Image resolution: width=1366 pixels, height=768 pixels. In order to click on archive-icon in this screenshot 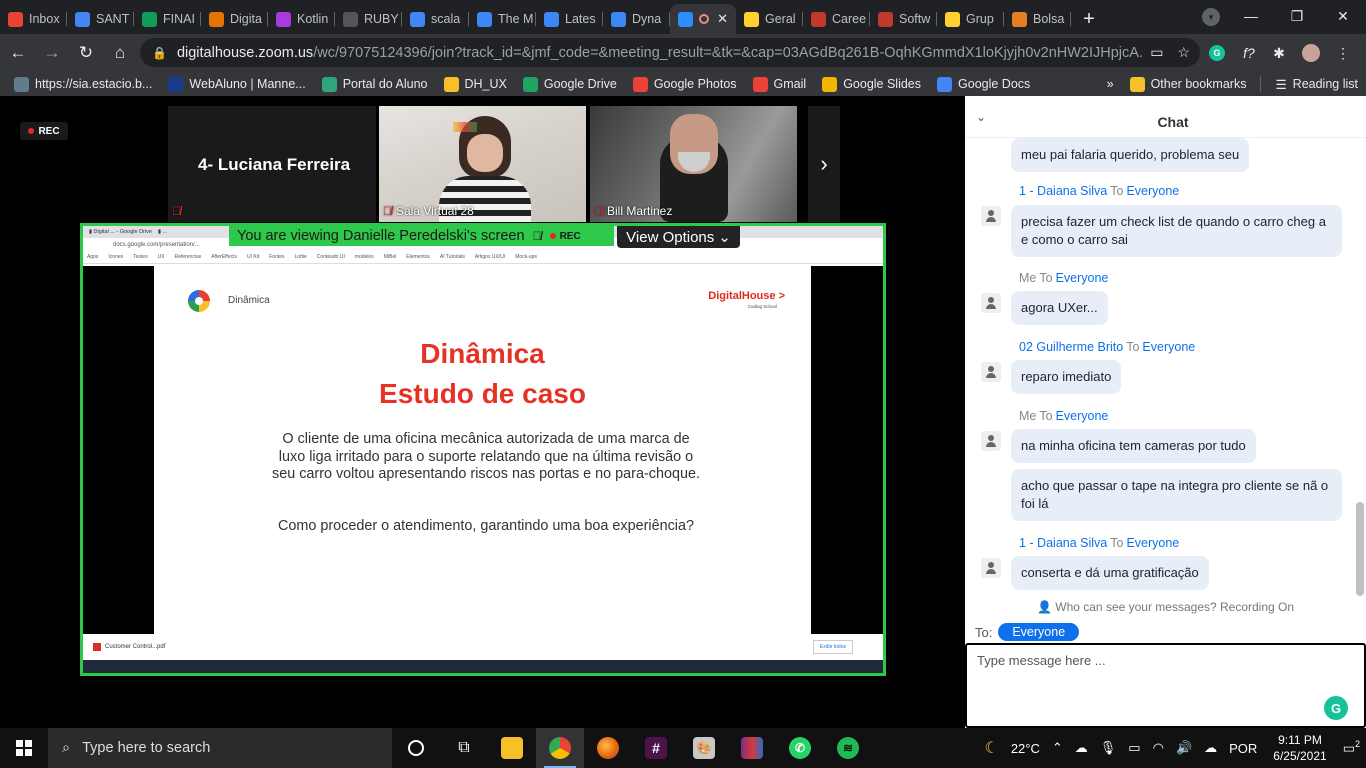, I will do `click(752, 748)`.